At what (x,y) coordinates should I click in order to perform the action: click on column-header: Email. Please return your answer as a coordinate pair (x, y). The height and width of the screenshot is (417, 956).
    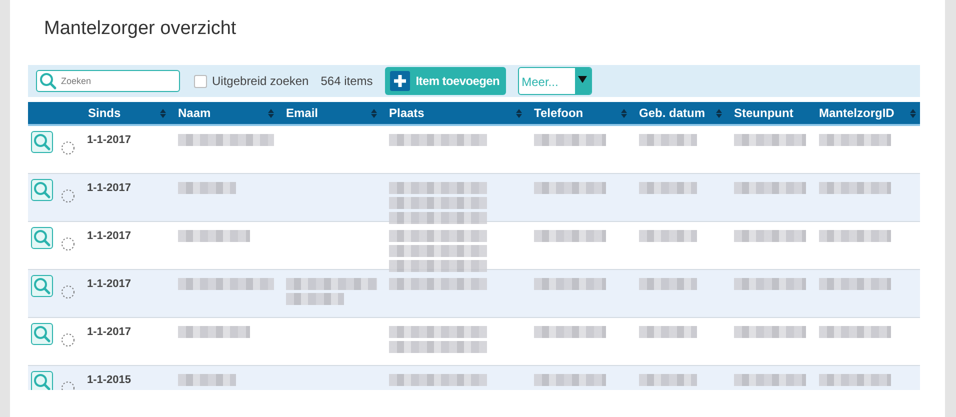
    Looking at the image, I should click on (329, 113).